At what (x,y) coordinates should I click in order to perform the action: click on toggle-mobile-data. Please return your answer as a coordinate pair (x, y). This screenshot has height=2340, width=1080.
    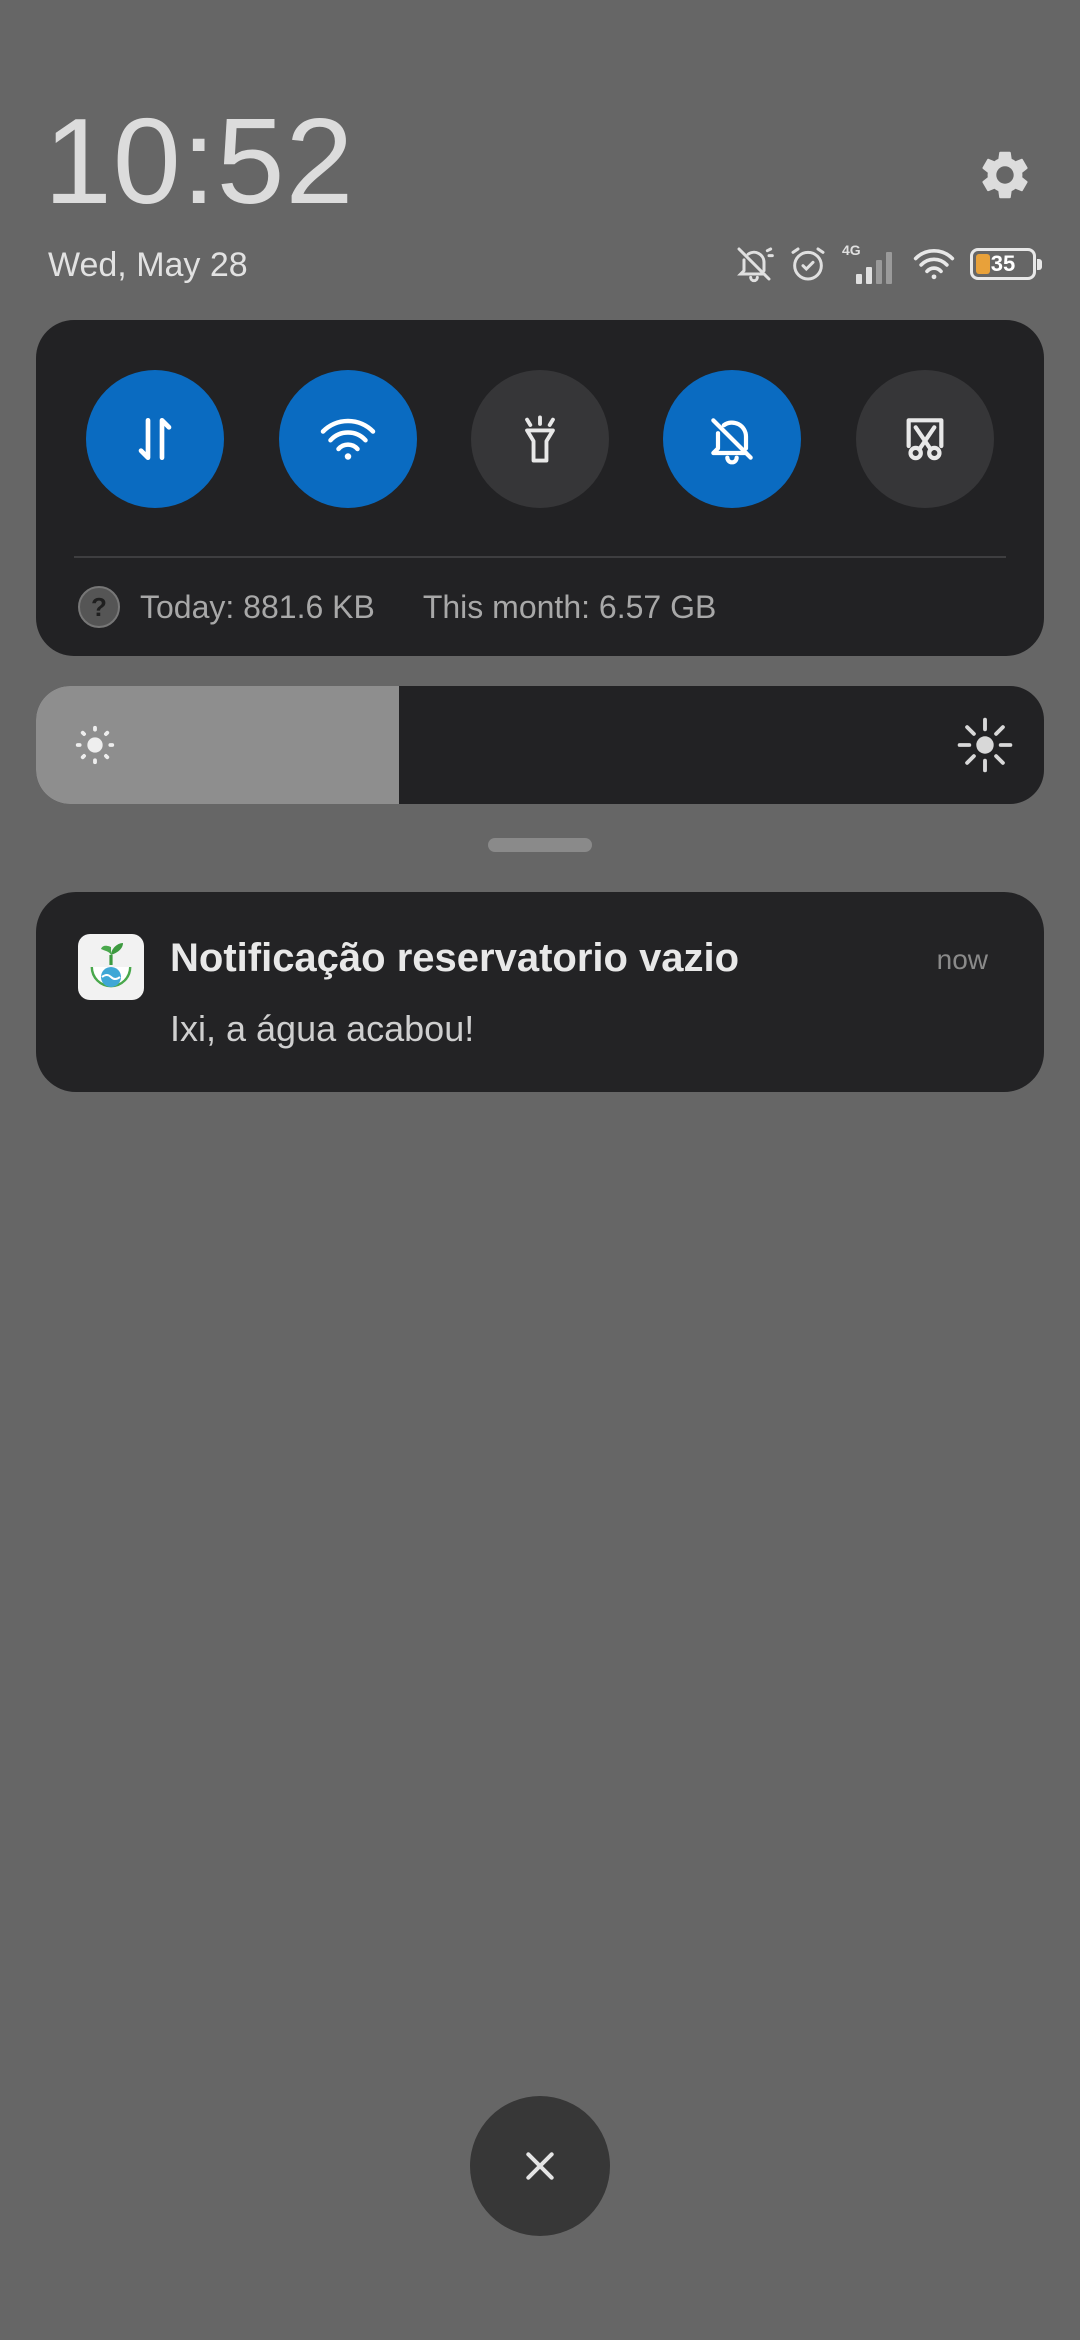
    Looking at the image, I should click on (155, 439).